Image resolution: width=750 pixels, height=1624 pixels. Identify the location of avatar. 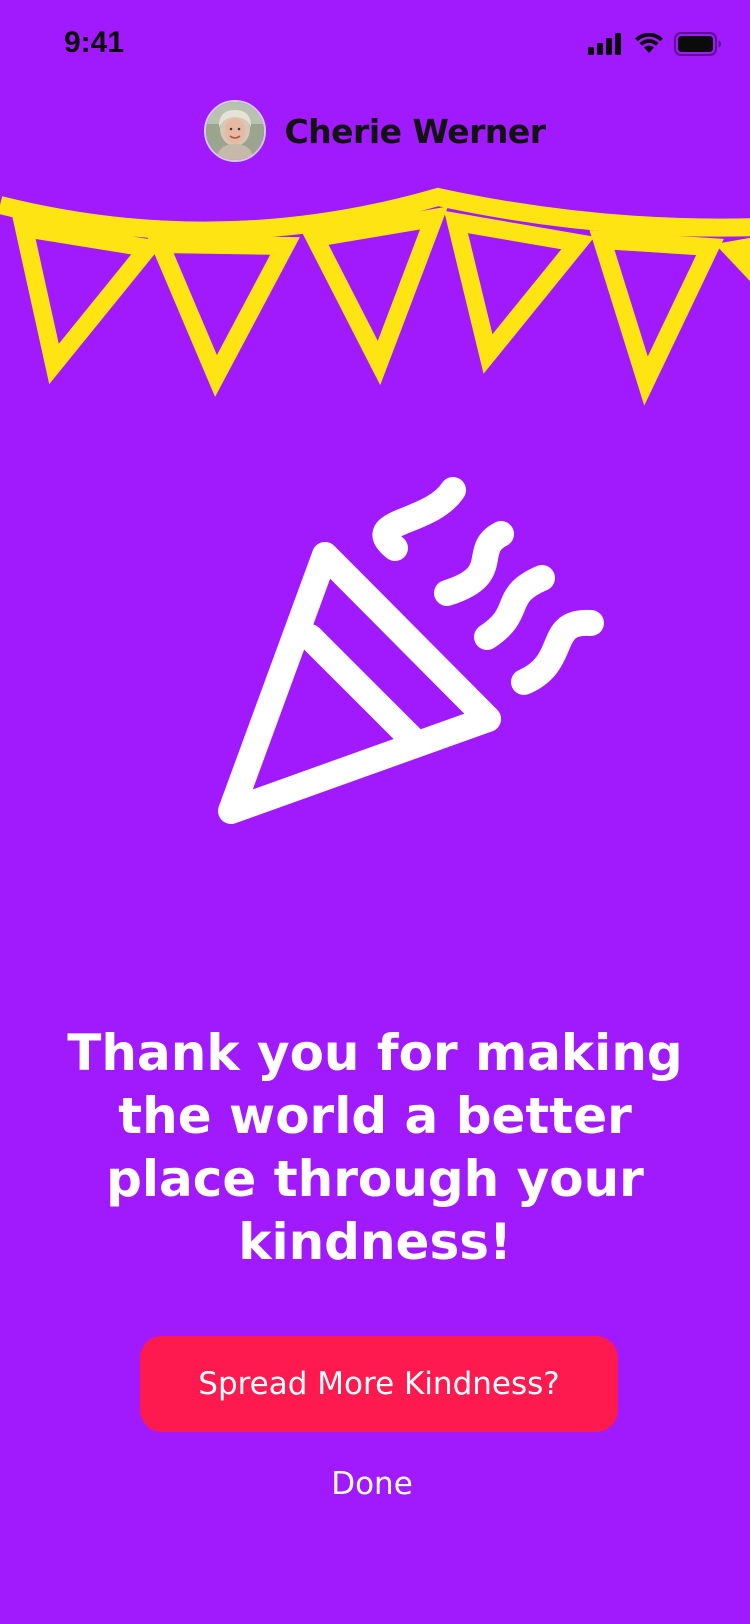
(235, 131).